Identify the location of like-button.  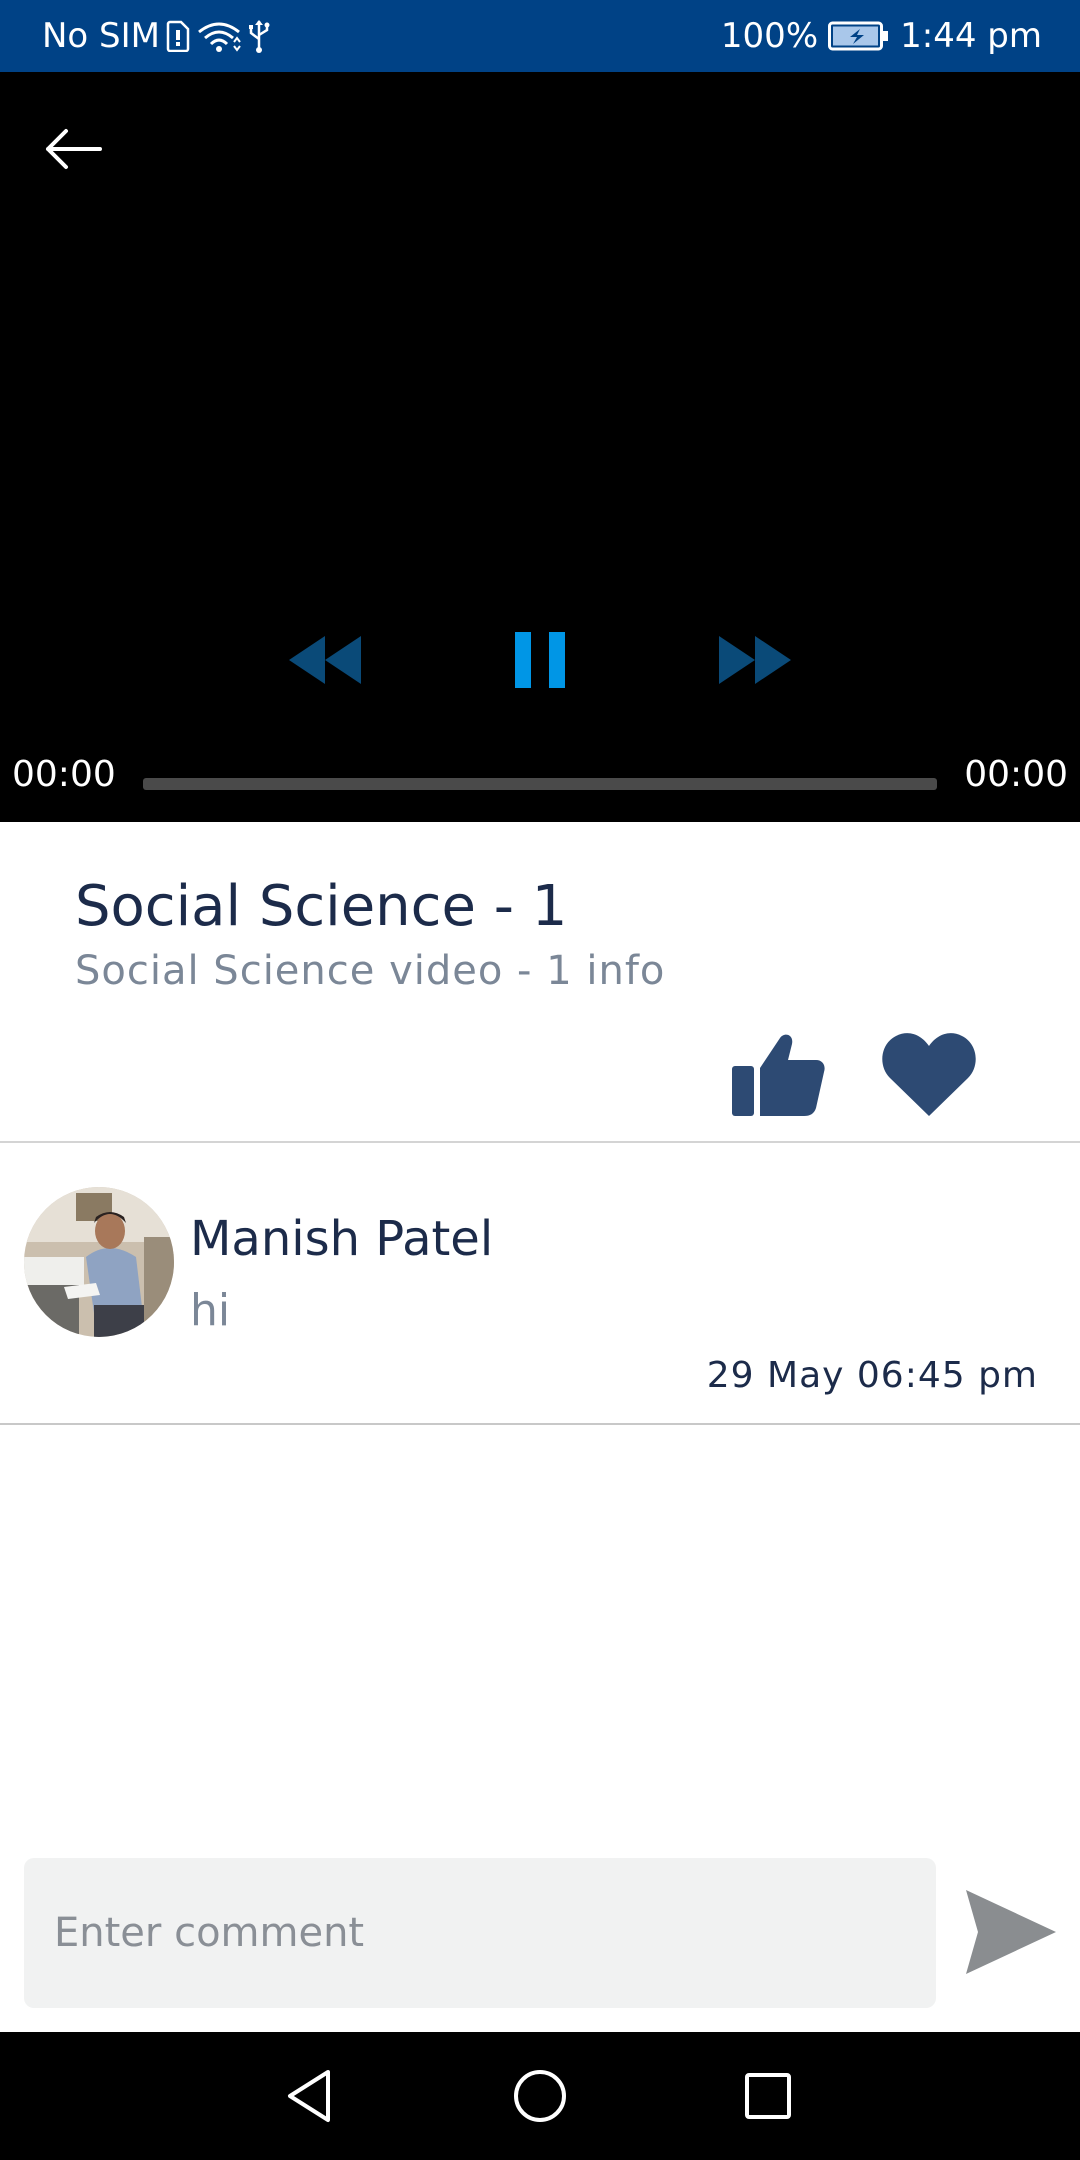
(778, 1074).